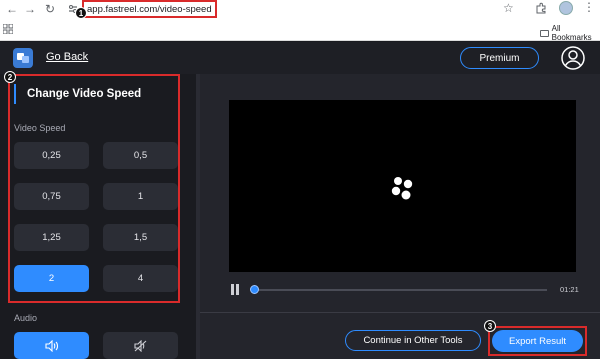 The width and height of the screenshot is (600, 359). I want to click on premium-button: Premium, so click(499, 58).